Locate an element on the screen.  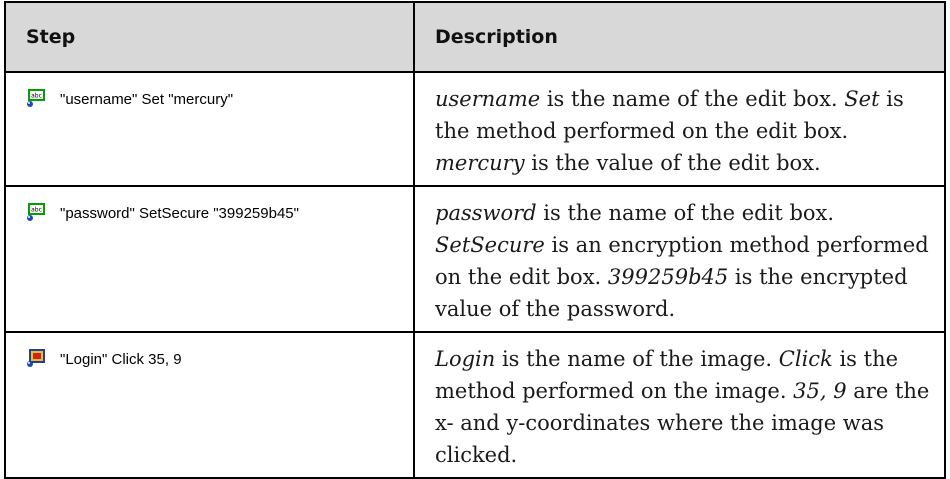
step-cell: "Login" Click 35, 9 is located at coordinates (209, 405).